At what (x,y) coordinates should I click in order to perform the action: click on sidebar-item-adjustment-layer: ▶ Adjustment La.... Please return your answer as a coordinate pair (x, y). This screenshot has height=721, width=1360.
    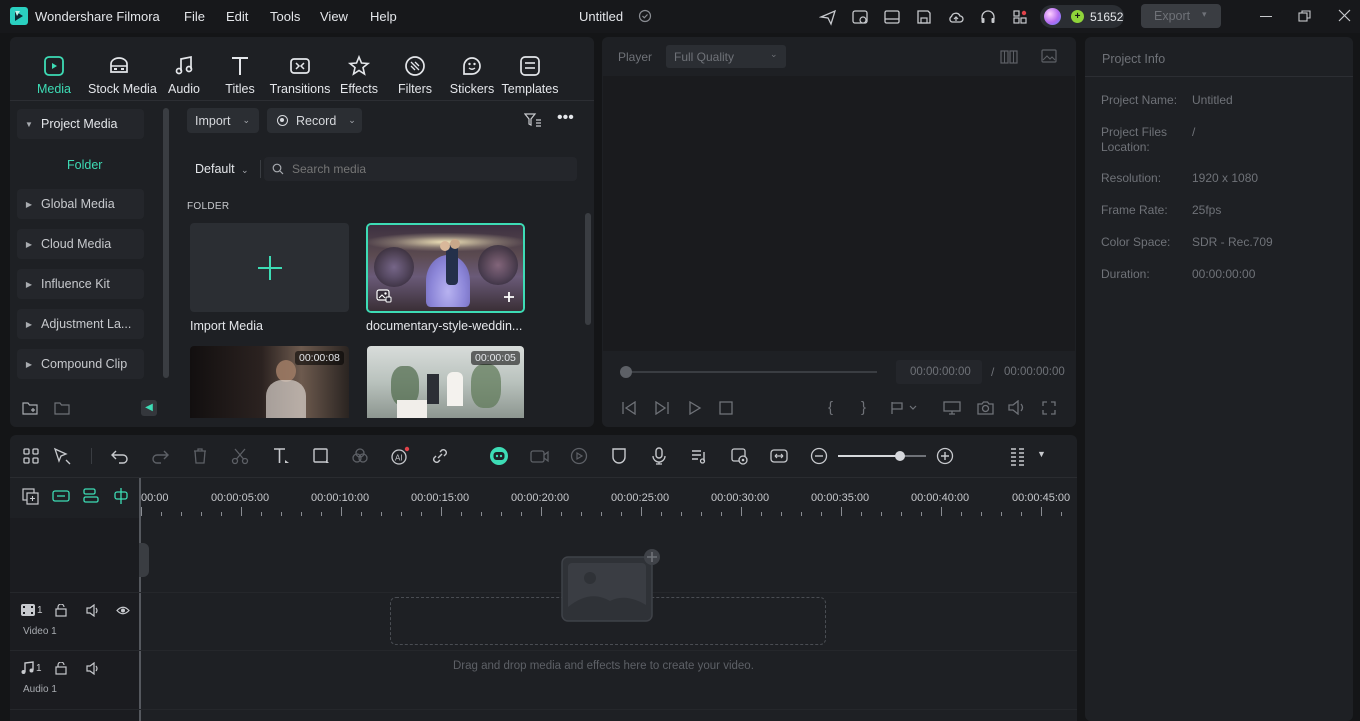
    Looking at the image, I should click on (80, 324).